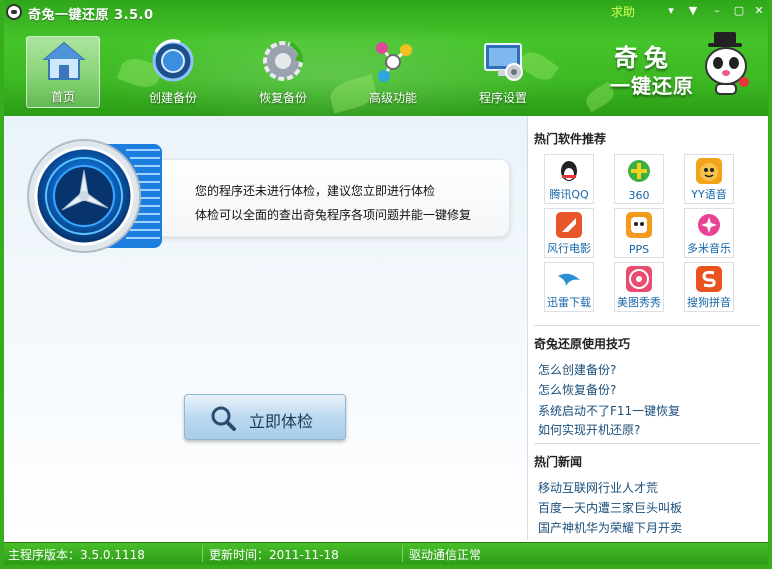  What do you see at coordinates (386, 12) in the screenshot?
I see `title-bar: 奇兔一键还原 3.5.0 求助 ▾ ▼ – ▢ ✕` at bounding box center [386, 12].